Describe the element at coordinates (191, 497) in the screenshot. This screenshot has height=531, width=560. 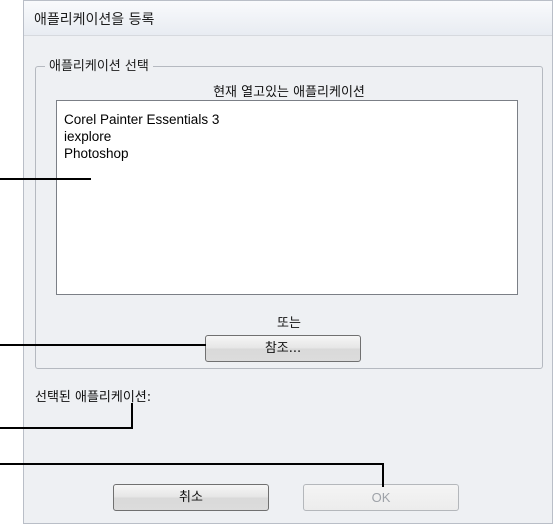
I see `cancel-button: 취소` at that location.